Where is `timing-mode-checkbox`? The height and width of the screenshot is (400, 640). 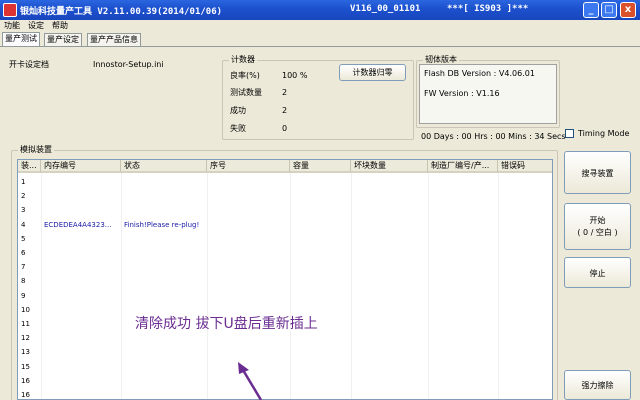 timing-mode-checkbox is located at coordinates (569, 133).